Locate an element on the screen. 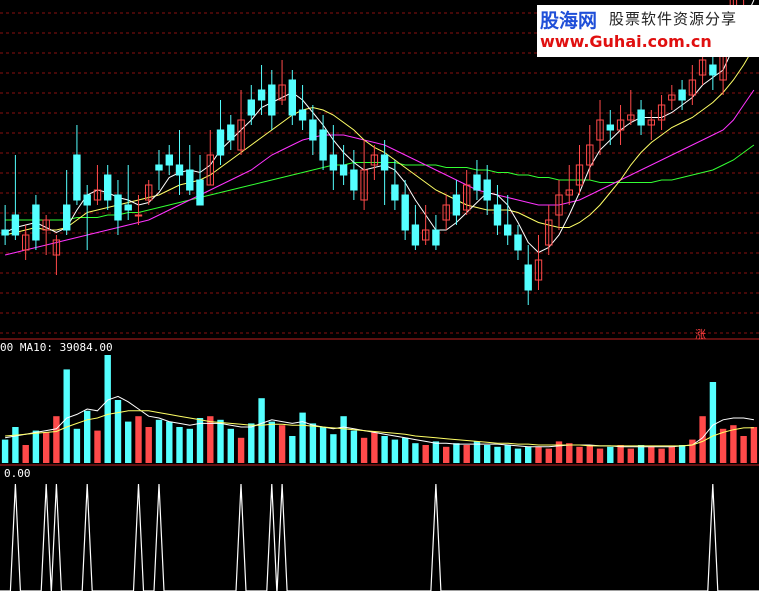  volume-indicator-label: 00 MA10: 39084.00 is located at coordinates (56, 347).